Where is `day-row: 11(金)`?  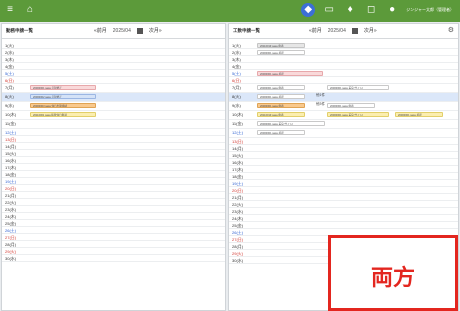
day-row: 11(金) is located at coordinates (113, 124).